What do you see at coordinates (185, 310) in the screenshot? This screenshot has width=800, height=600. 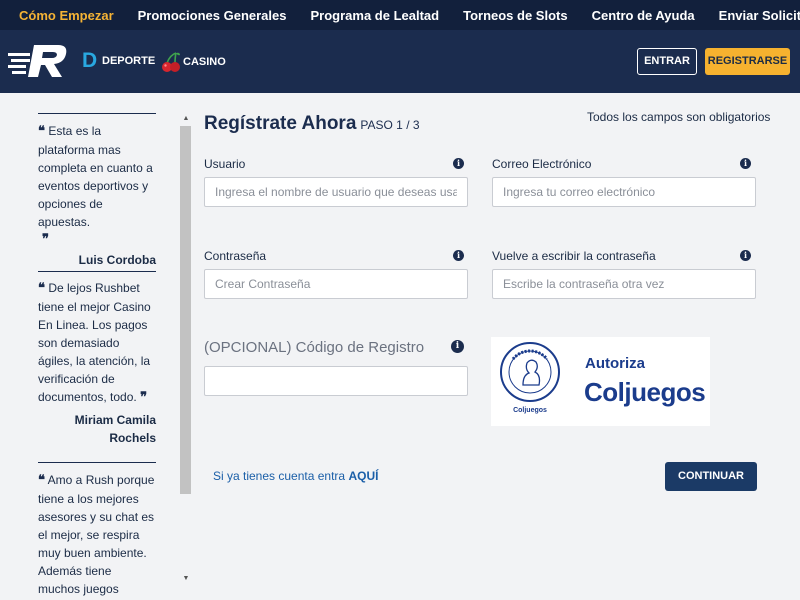 I see `scrollbar-thumb` at bounding box center [185, 310].